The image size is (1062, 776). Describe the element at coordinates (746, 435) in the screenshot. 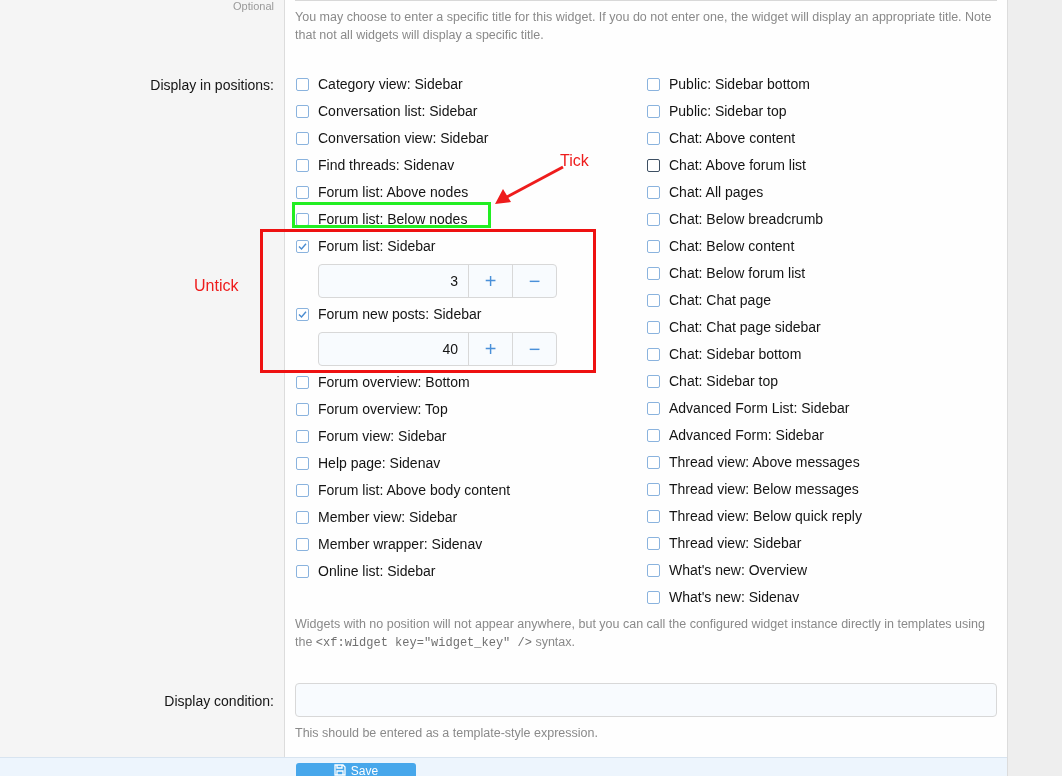

I see `option-label: Advanced Form: Sidebar` at that location.